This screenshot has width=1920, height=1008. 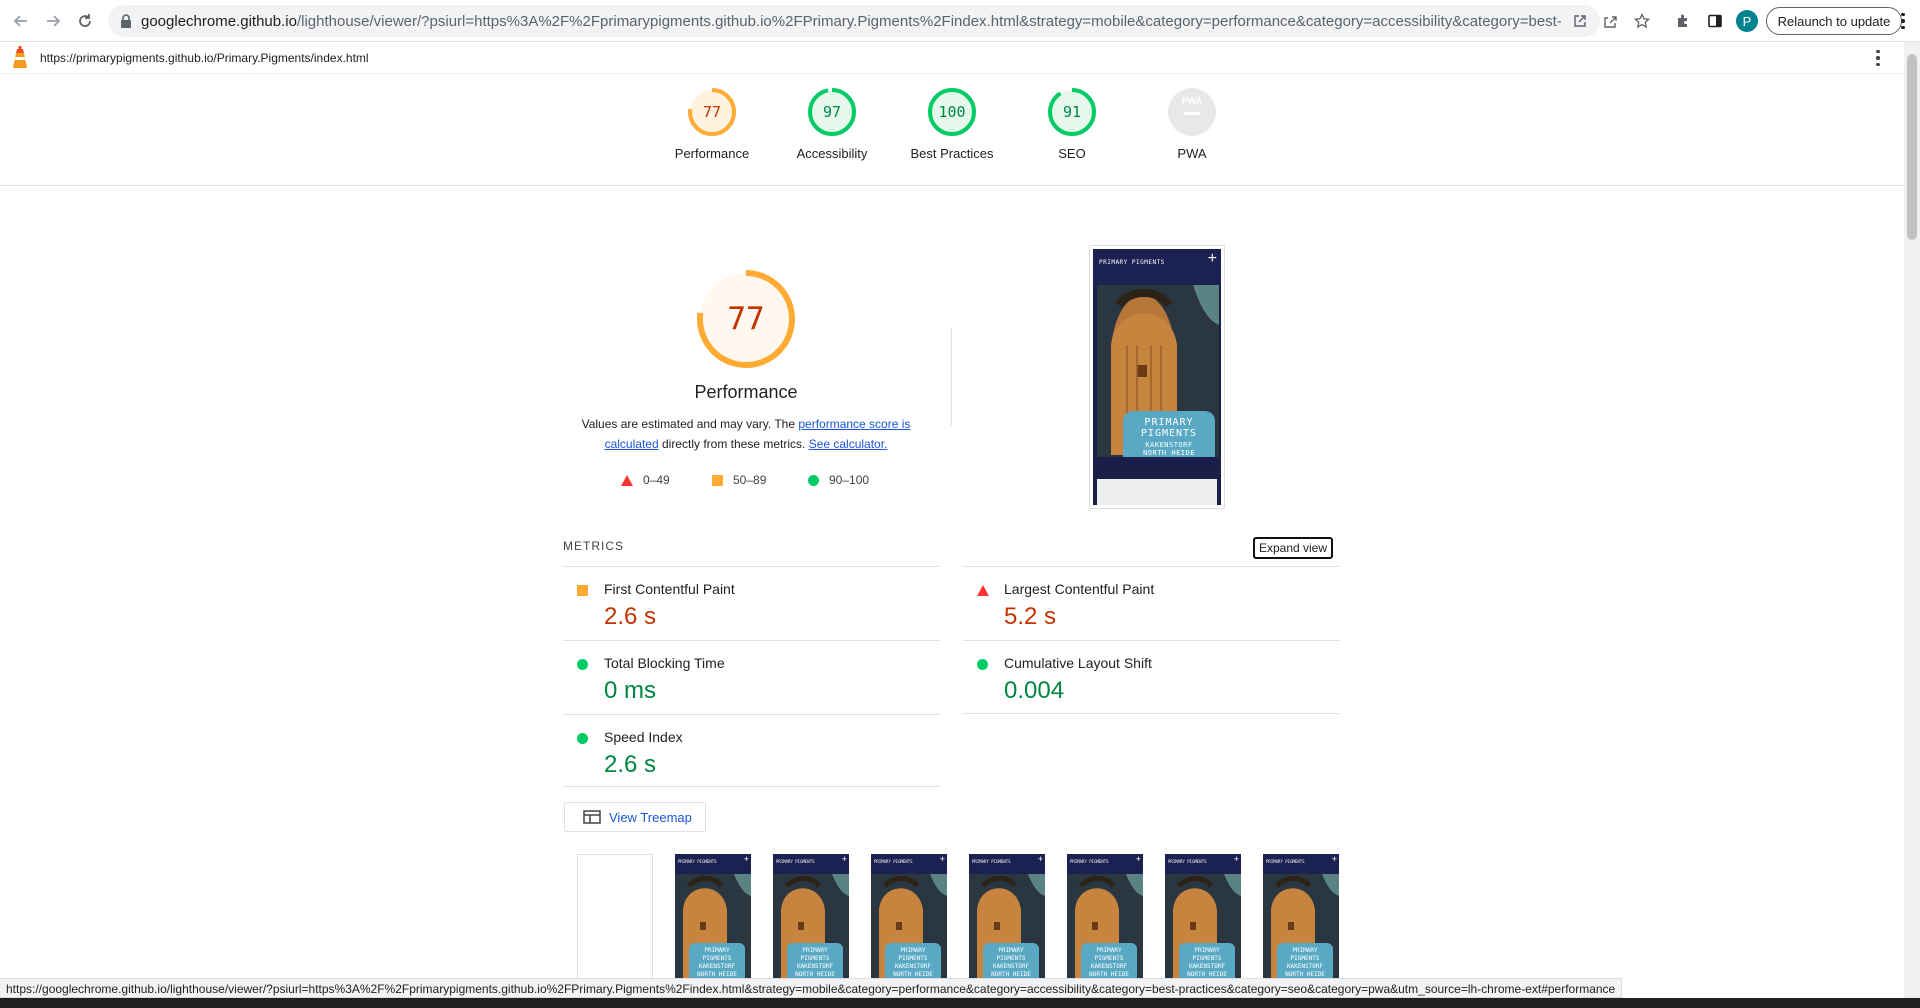 I want to click on taskbar, so click(x=960, y=1003).